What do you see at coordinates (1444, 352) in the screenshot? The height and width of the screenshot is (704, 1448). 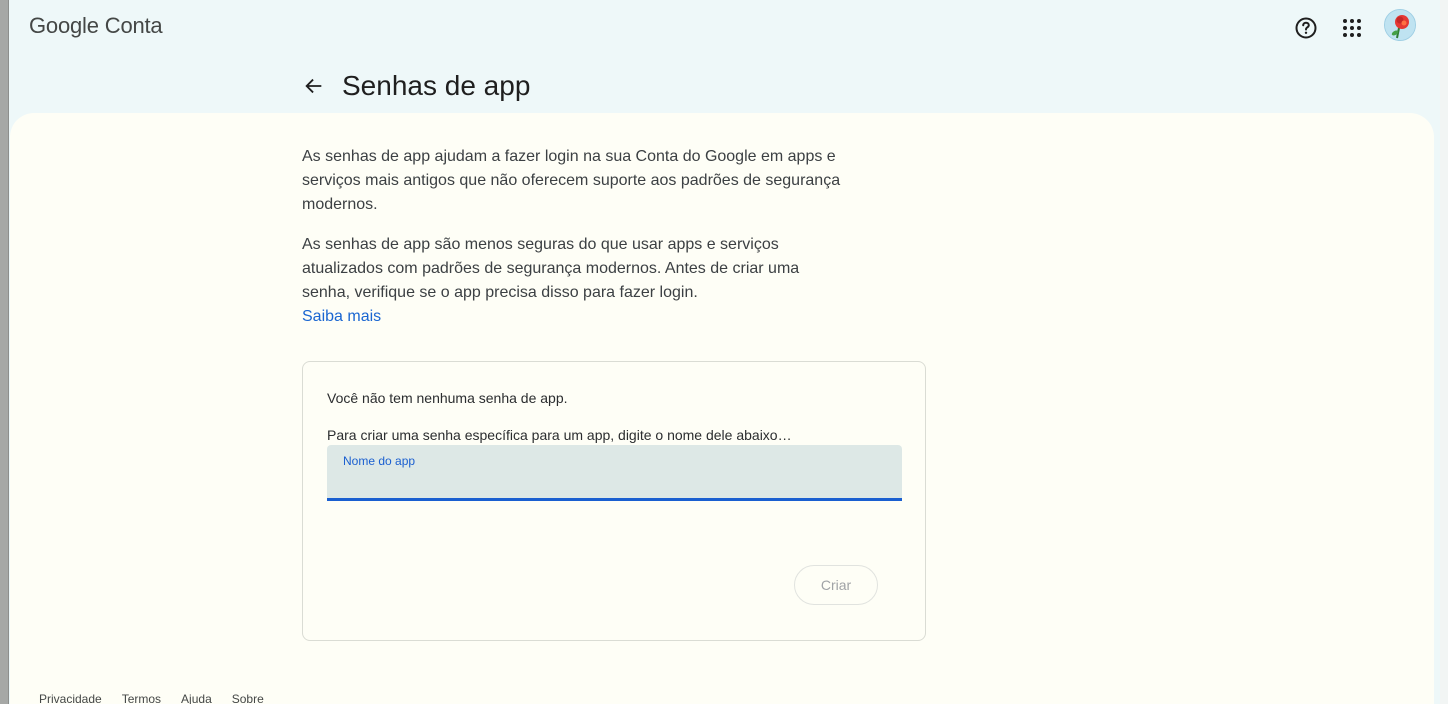 I see `scrollbar-track` at bounding box center [1444, 352].